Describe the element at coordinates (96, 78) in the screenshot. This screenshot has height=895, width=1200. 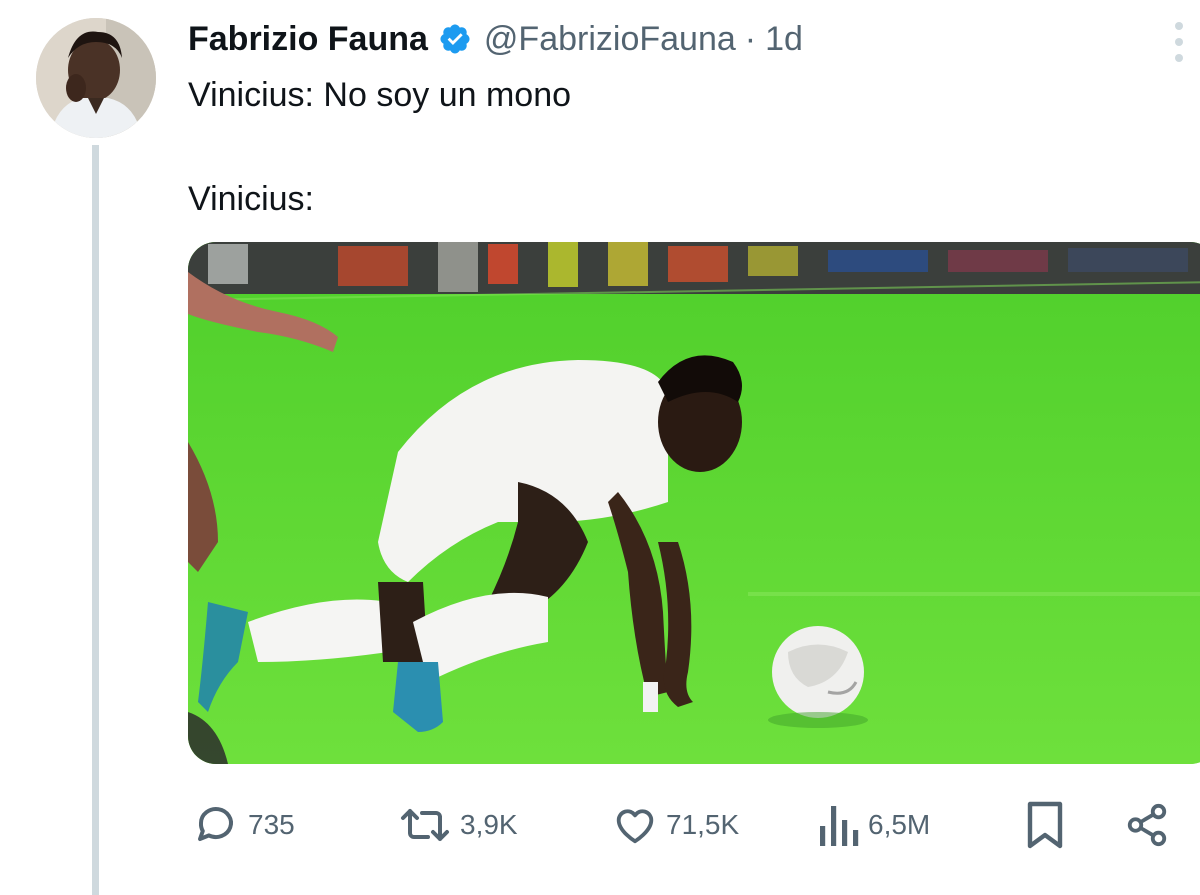
I see `avatar` at that location.